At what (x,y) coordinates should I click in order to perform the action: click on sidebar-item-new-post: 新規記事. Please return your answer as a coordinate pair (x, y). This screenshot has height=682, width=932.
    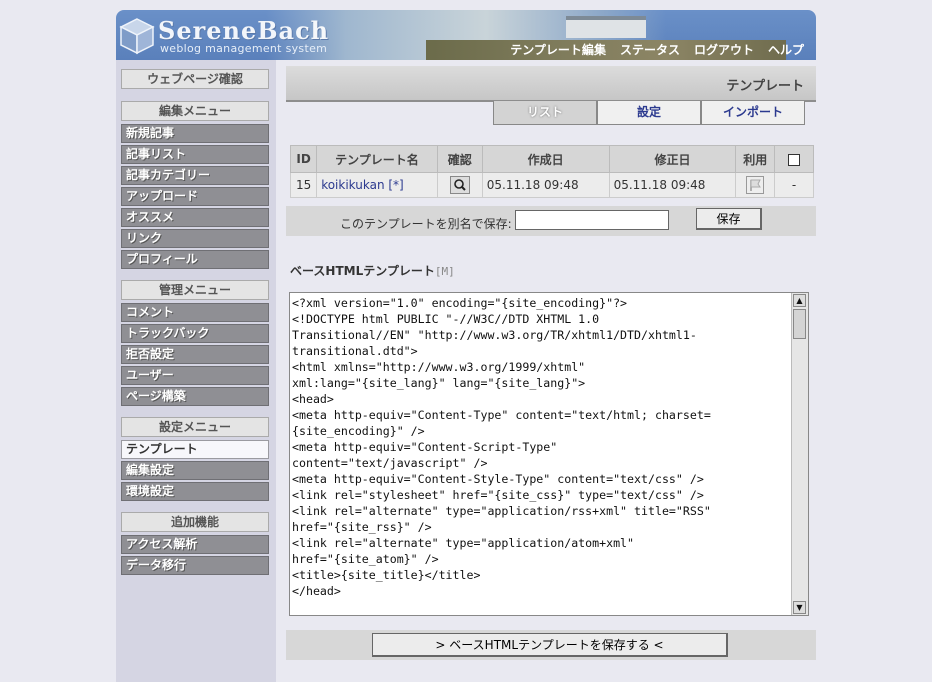
    Looking at the image, I should click on (195, 133).